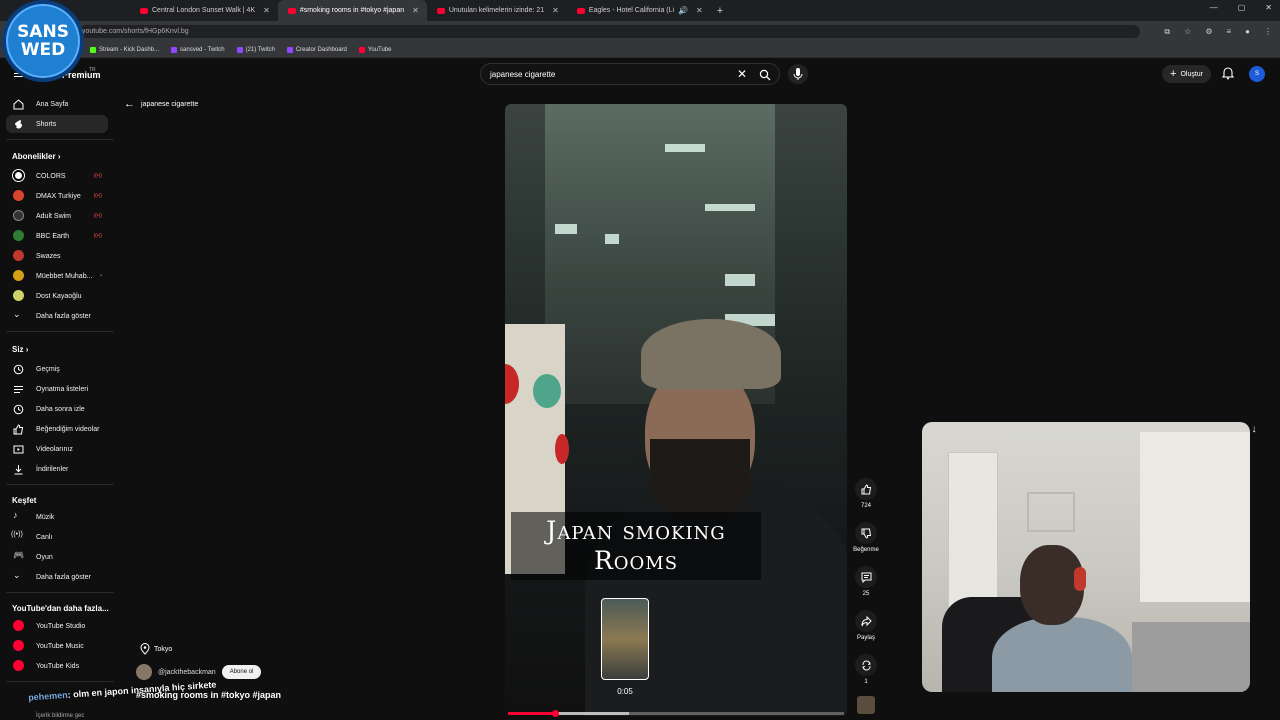 This screenshot has width=1280, height=720. Describe the element at coordinates (255, 49) in the screenshot. I see `bookmark-twitch-2: (21) Twitch` at that location.